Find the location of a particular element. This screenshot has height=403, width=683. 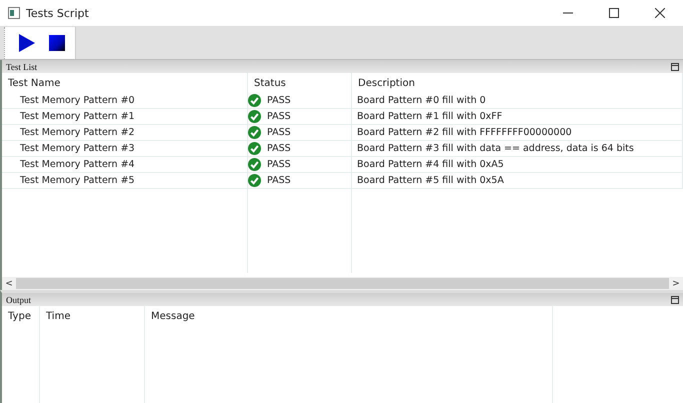

scroll-right-button: > is located at coordinates (676, 283).